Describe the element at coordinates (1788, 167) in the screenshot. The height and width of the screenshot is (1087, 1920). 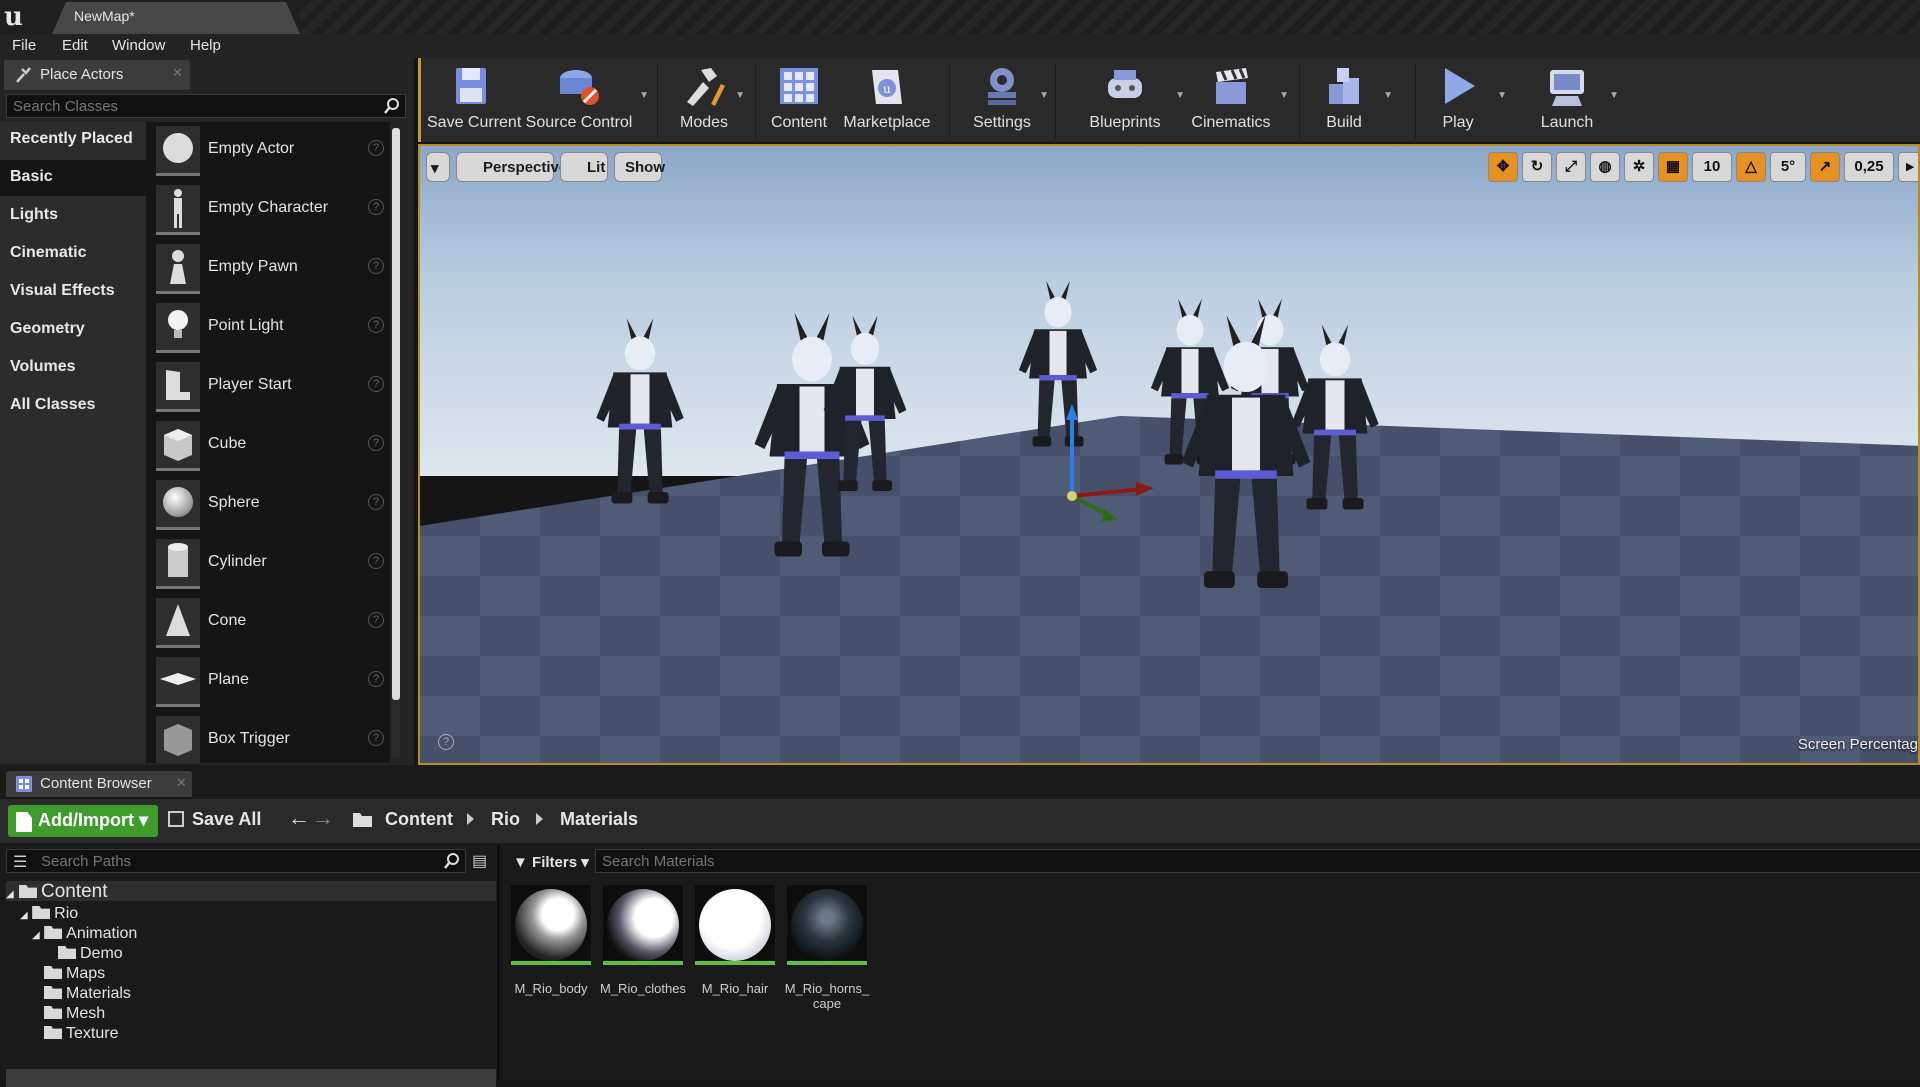
I see `rotation-snap-value: 5°` at that location.